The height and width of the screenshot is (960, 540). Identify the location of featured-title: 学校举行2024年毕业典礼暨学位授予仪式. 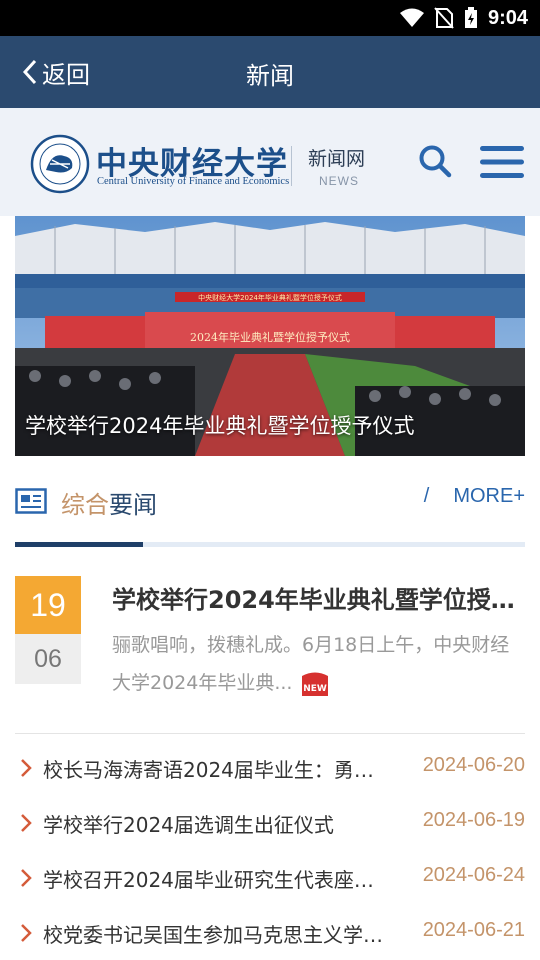
(318, 600).